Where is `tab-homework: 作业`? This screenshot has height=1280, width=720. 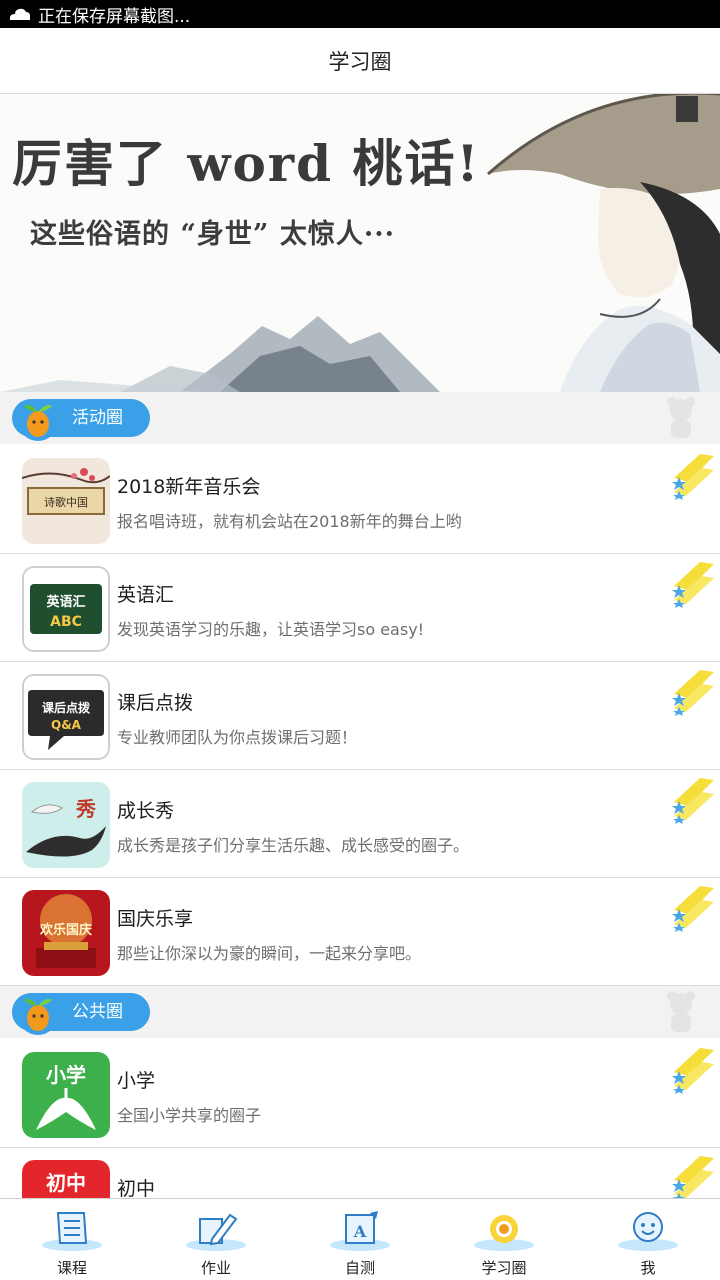
tab-homework: 作业 is located at coordinates (216, 1239).